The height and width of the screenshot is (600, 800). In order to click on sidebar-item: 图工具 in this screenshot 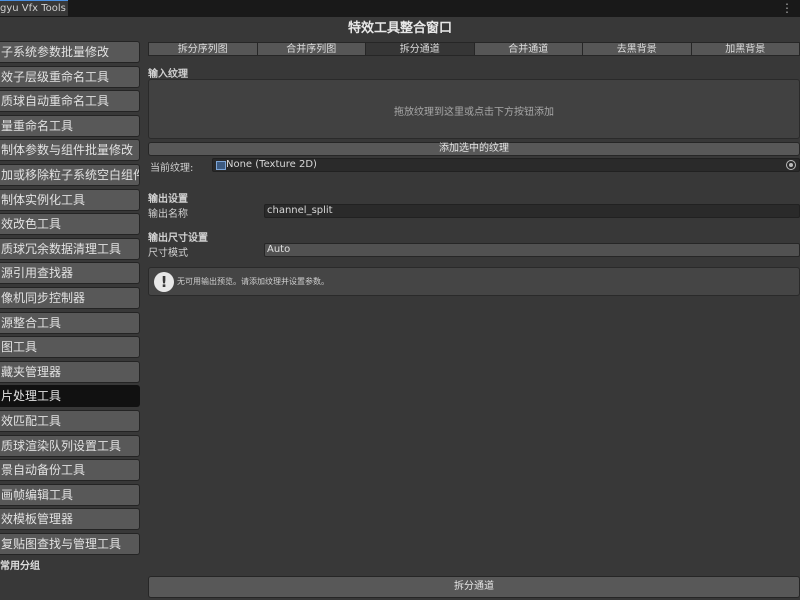, I will do `click(70, 347)`.